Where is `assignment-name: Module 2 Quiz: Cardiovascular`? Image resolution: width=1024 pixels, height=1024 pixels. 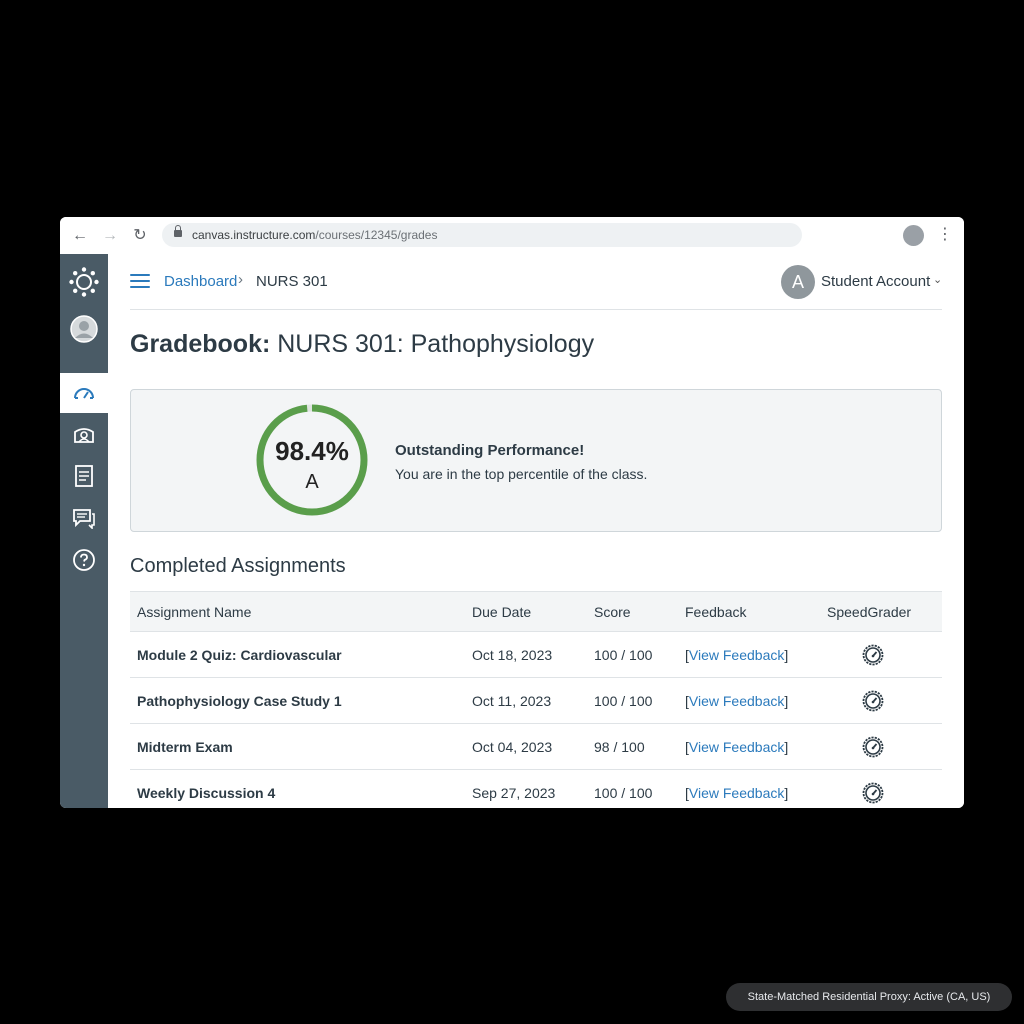
assignment-name: Module 2 Quiz: Cardiovascular is located at coordinates (239, 655).